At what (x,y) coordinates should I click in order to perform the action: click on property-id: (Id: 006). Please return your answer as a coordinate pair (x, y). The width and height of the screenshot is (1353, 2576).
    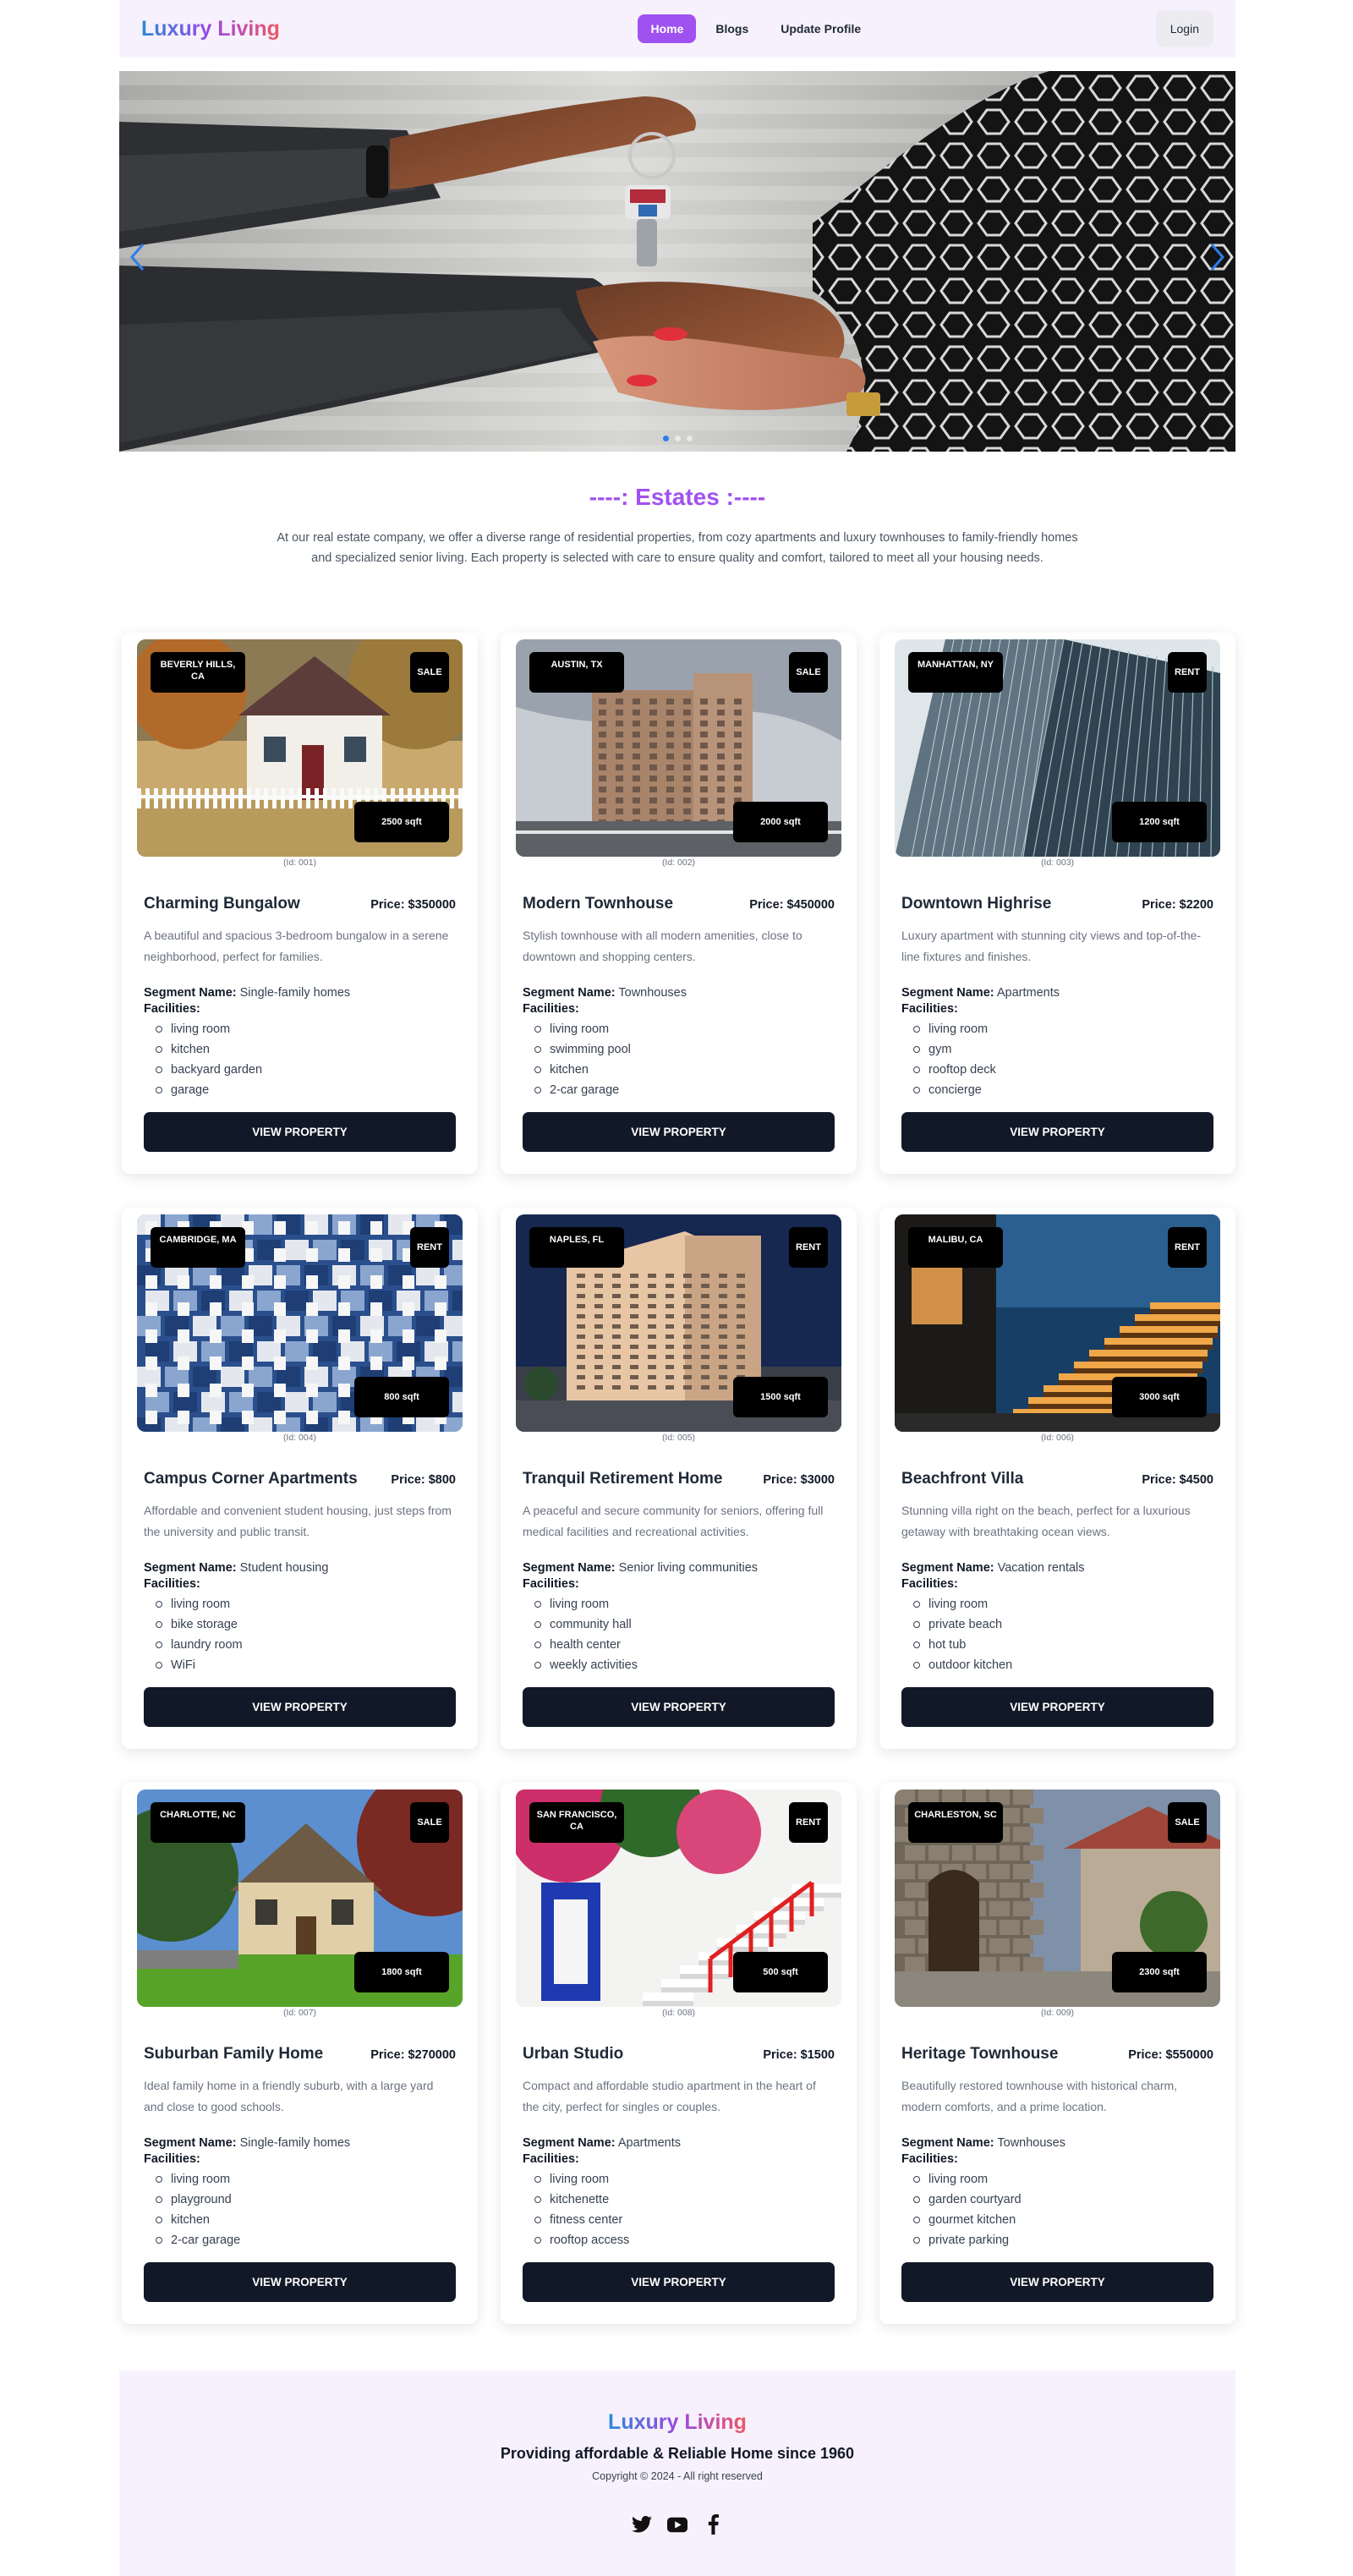
    Looking at the image, I should click on (1057, 1438).